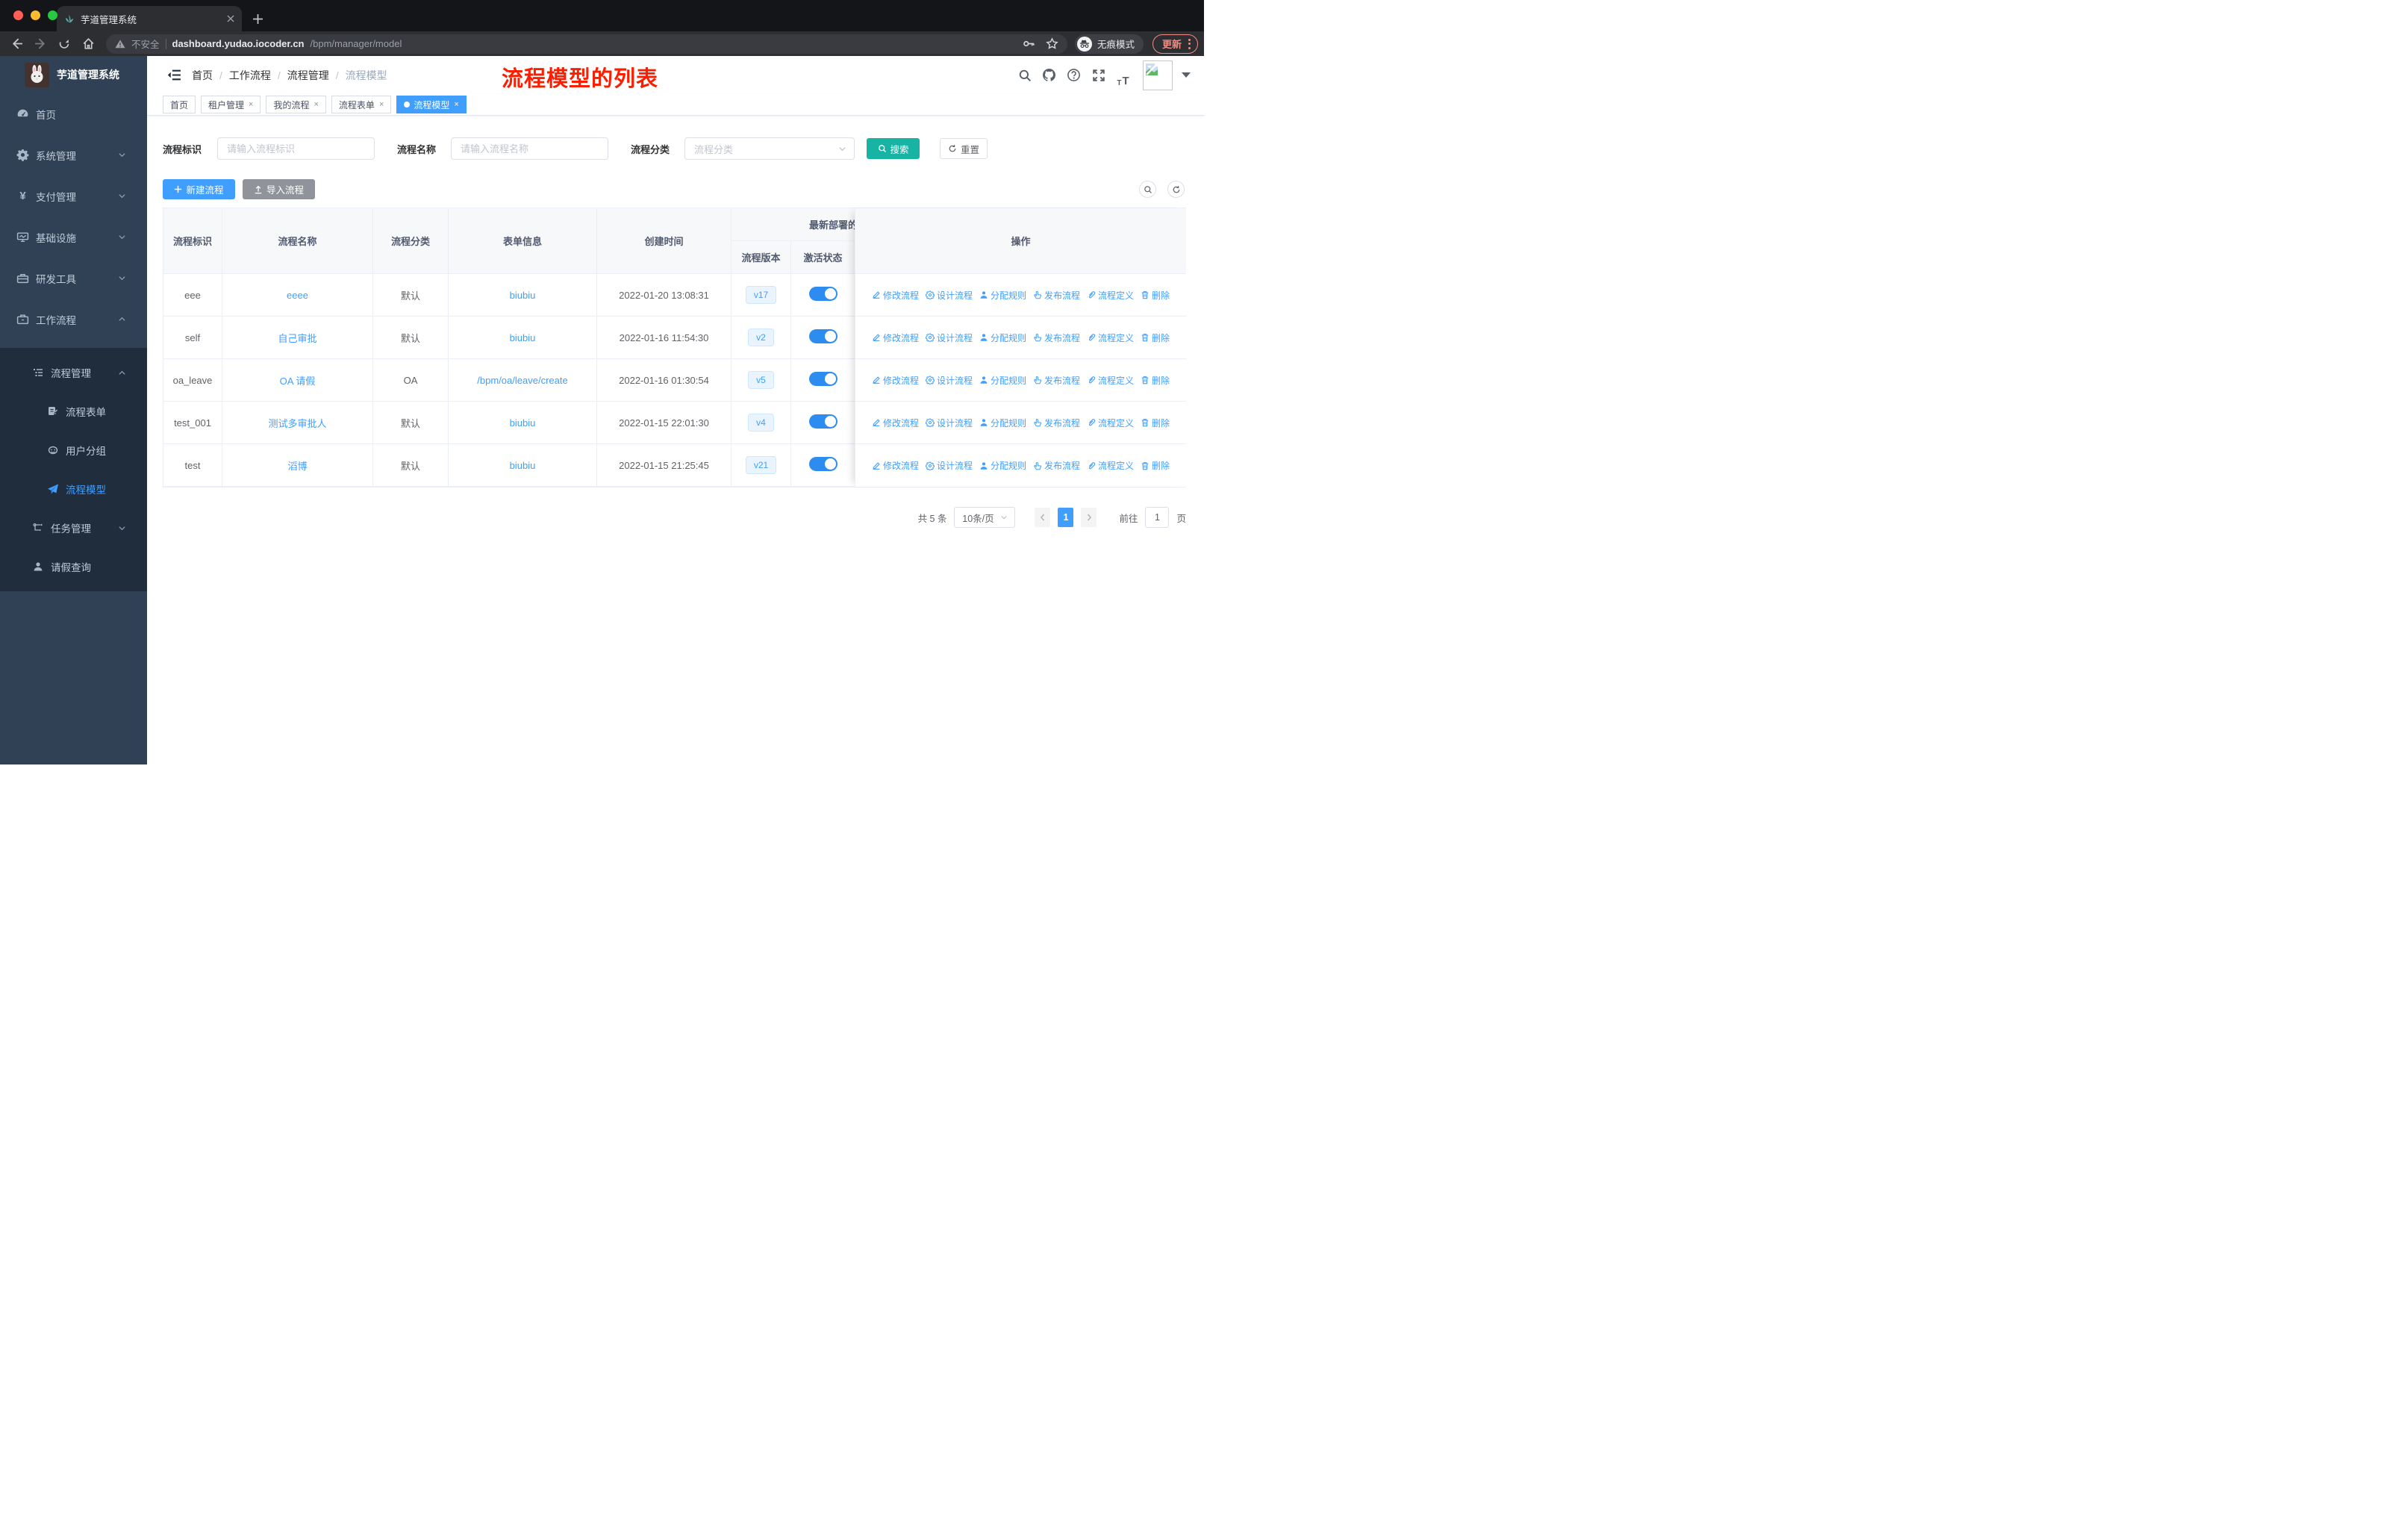  Describe the element at coordinates (73, 489) in the screenshot. I see `sidebar-item-process-model: 流程模型` at that location.